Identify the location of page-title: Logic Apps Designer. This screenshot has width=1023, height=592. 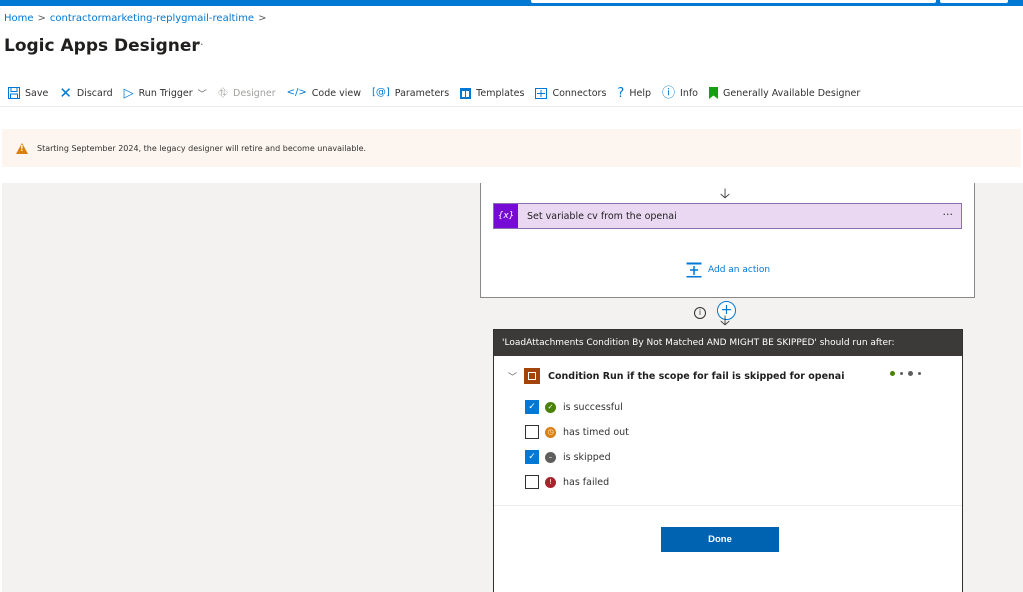
(102, 46).